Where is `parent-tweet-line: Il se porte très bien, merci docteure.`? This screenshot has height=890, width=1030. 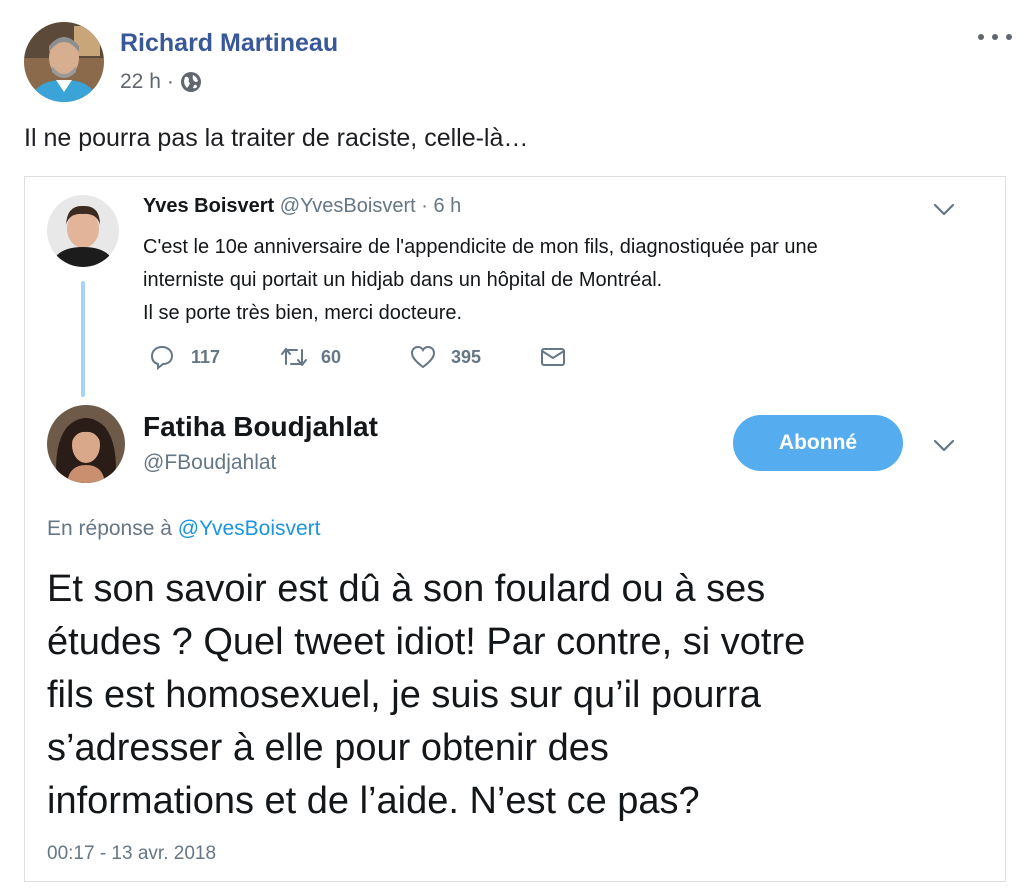
parent-tweet-line: Il se porte très bien, merci docteure. is located at coordinates (303, 313).